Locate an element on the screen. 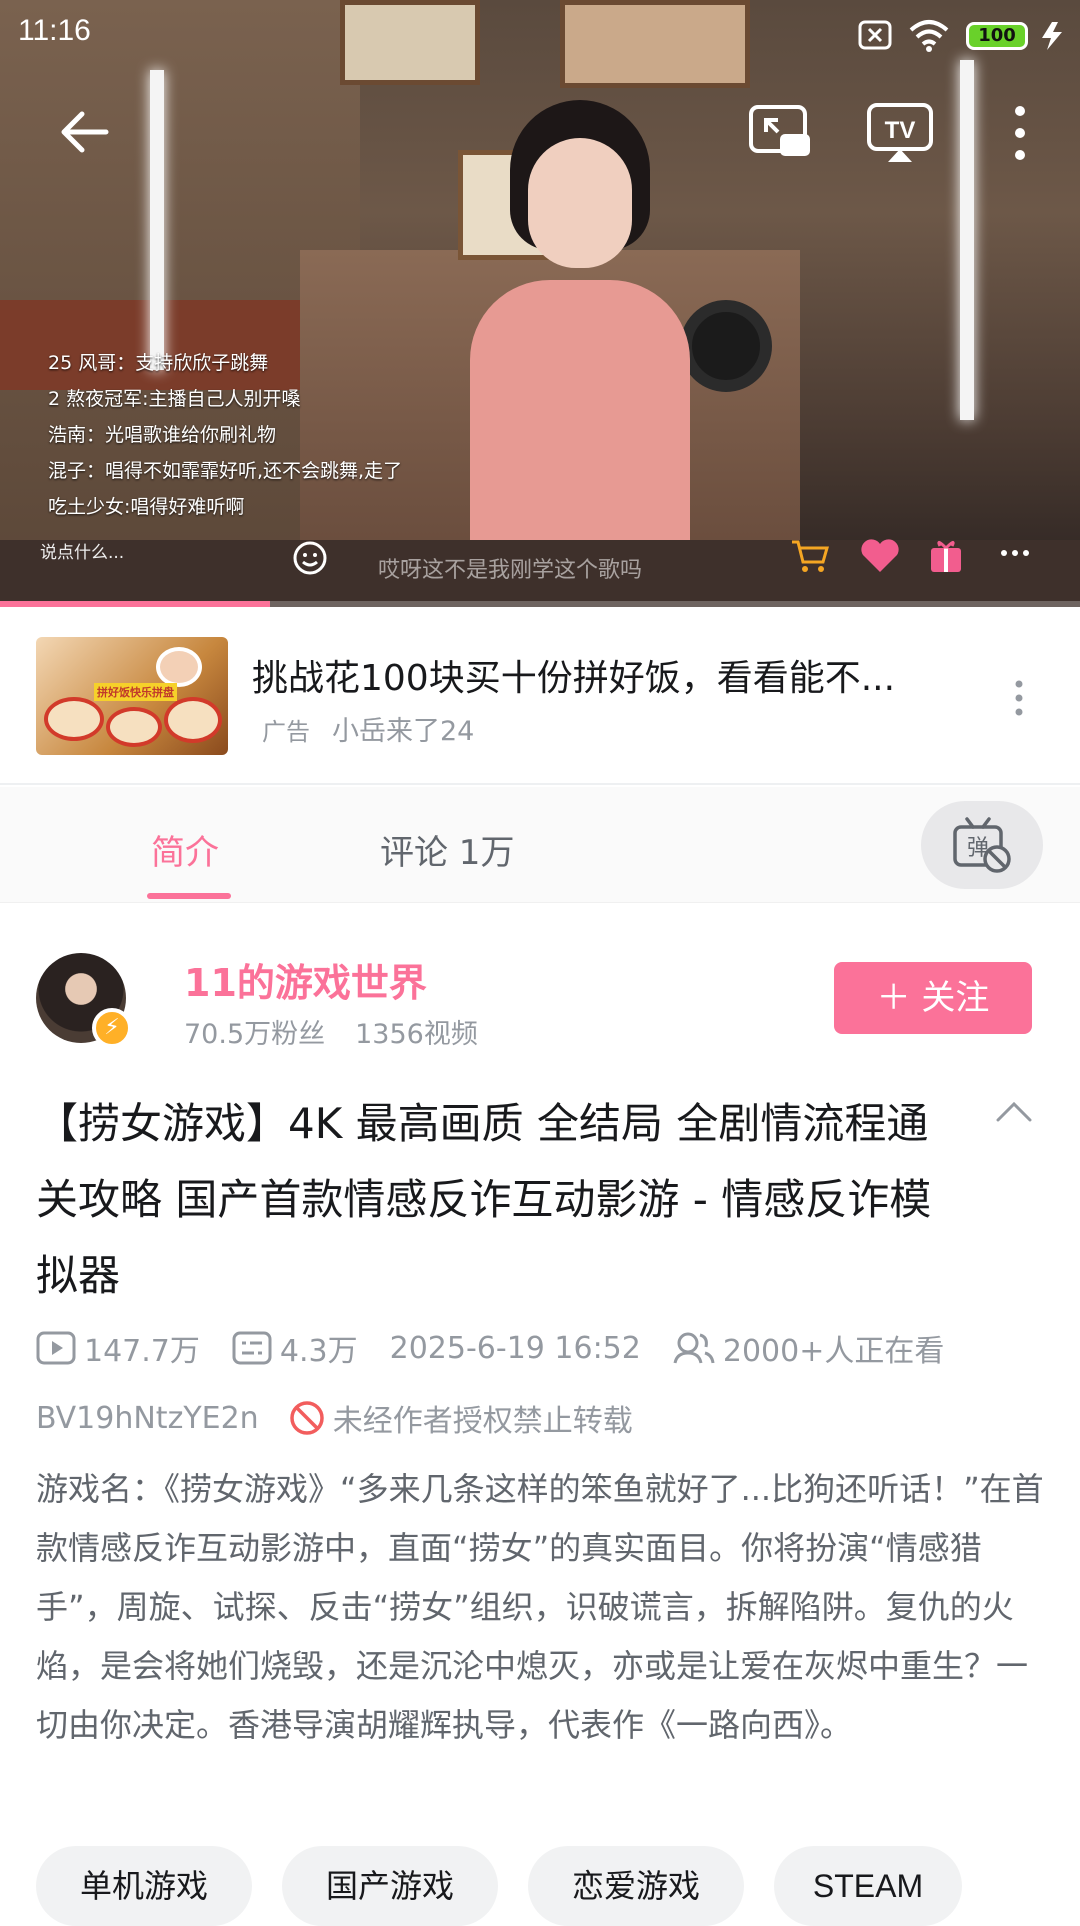 This screenshot has height=1926, width=1080. danmaku-count-icon is located at coordinates (252, 1348).